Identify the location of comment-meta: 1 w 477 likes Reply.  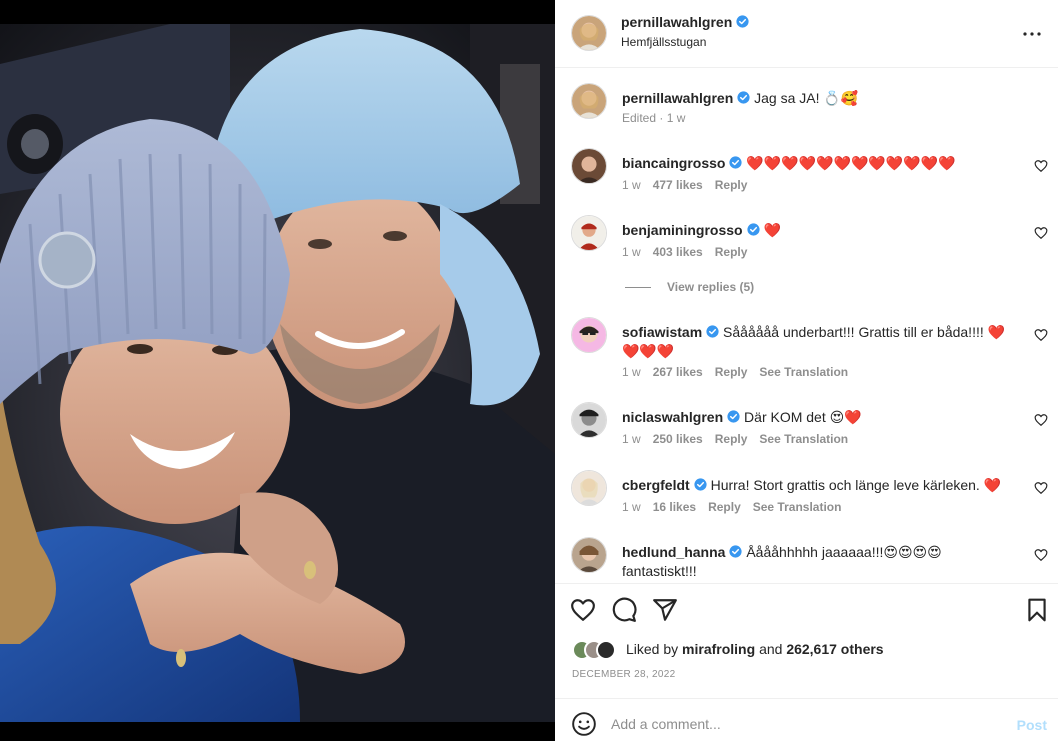
(690, 185).